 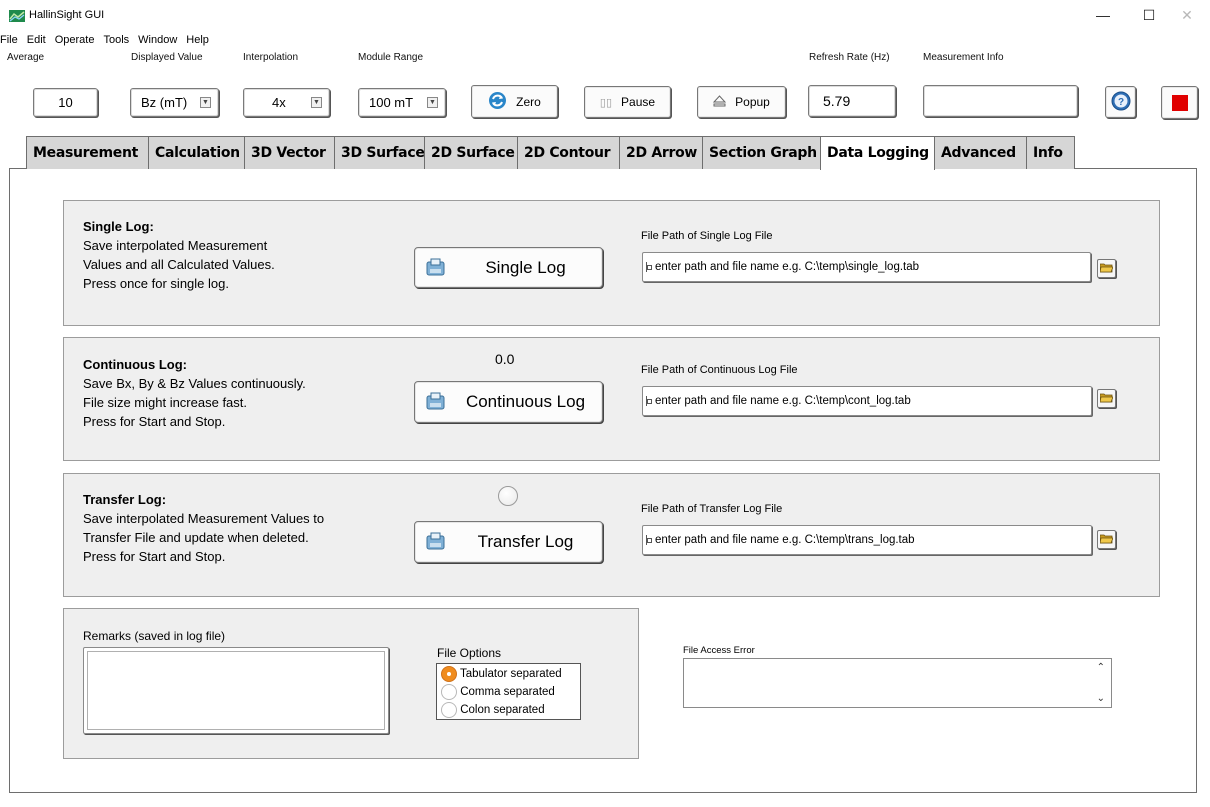 I want to click on average-label: Average, so click(x=26, y=57).